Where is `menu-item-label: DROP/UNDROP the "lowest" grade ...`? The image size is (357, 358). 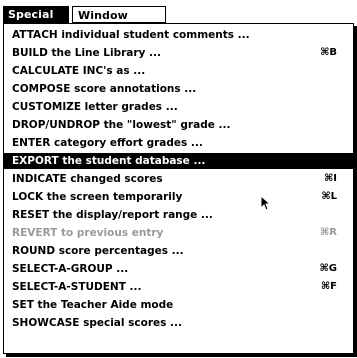 menu-item-label: DROP/UNDROP the "lowest" grade ... is located at coordinates (121, 125).